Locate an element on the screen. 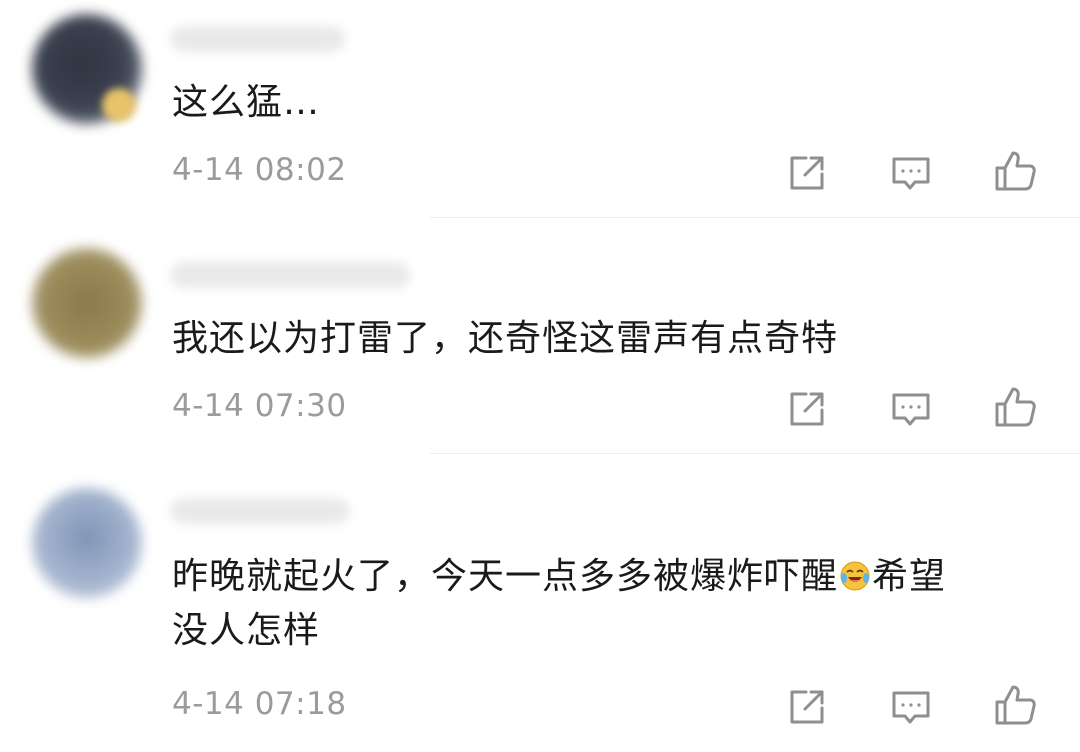 The height and width of the screenshot is (752, 1080). comment-text-part: 希望 is located at coordinates (909, 576).